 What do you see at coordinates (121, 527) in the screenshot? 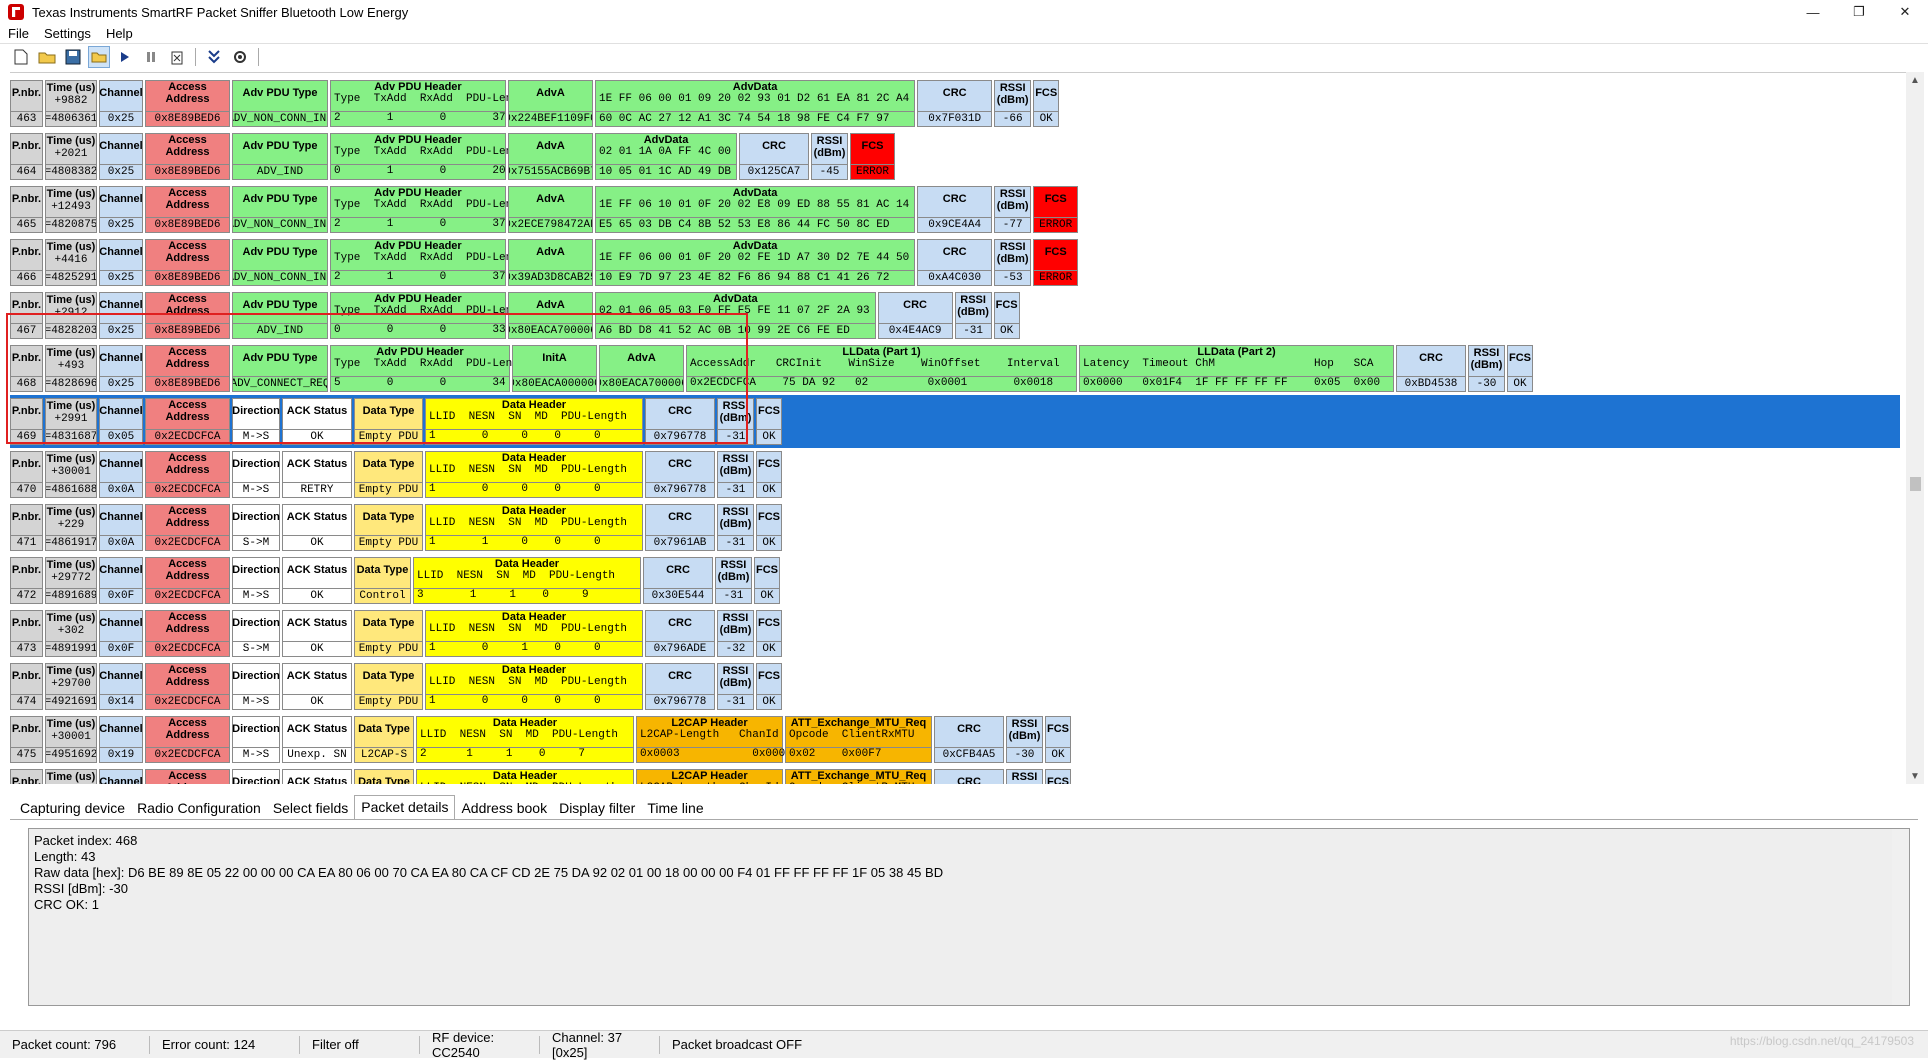
I see `channel-cell: Channel 0x0A` at bounding box center [121, 527].